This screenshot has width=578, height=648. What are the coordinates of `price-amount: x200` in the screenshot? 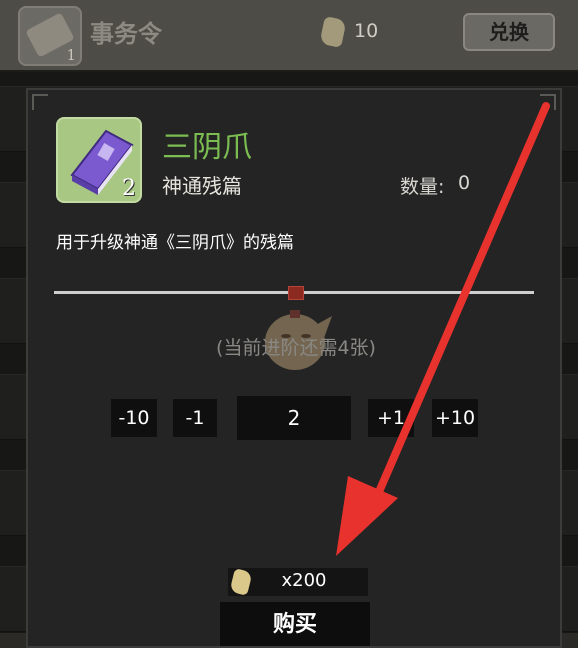 It's located at (304, 580).